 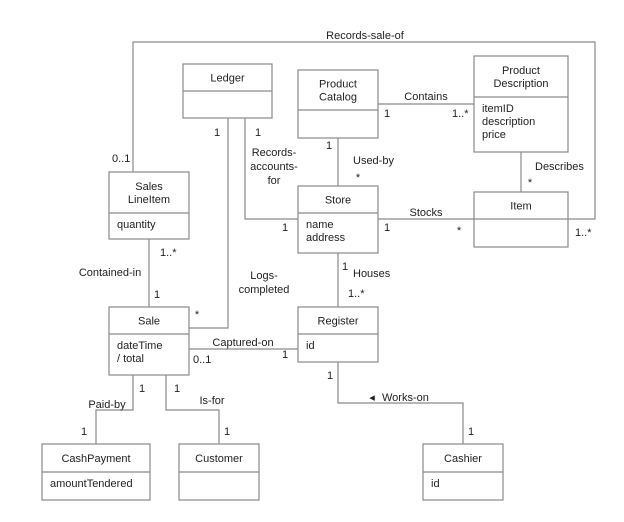 What do you see at coordinates (326, 238) in the screenshot?
I see `class-attribute: address` at bounding box center [326, 238].